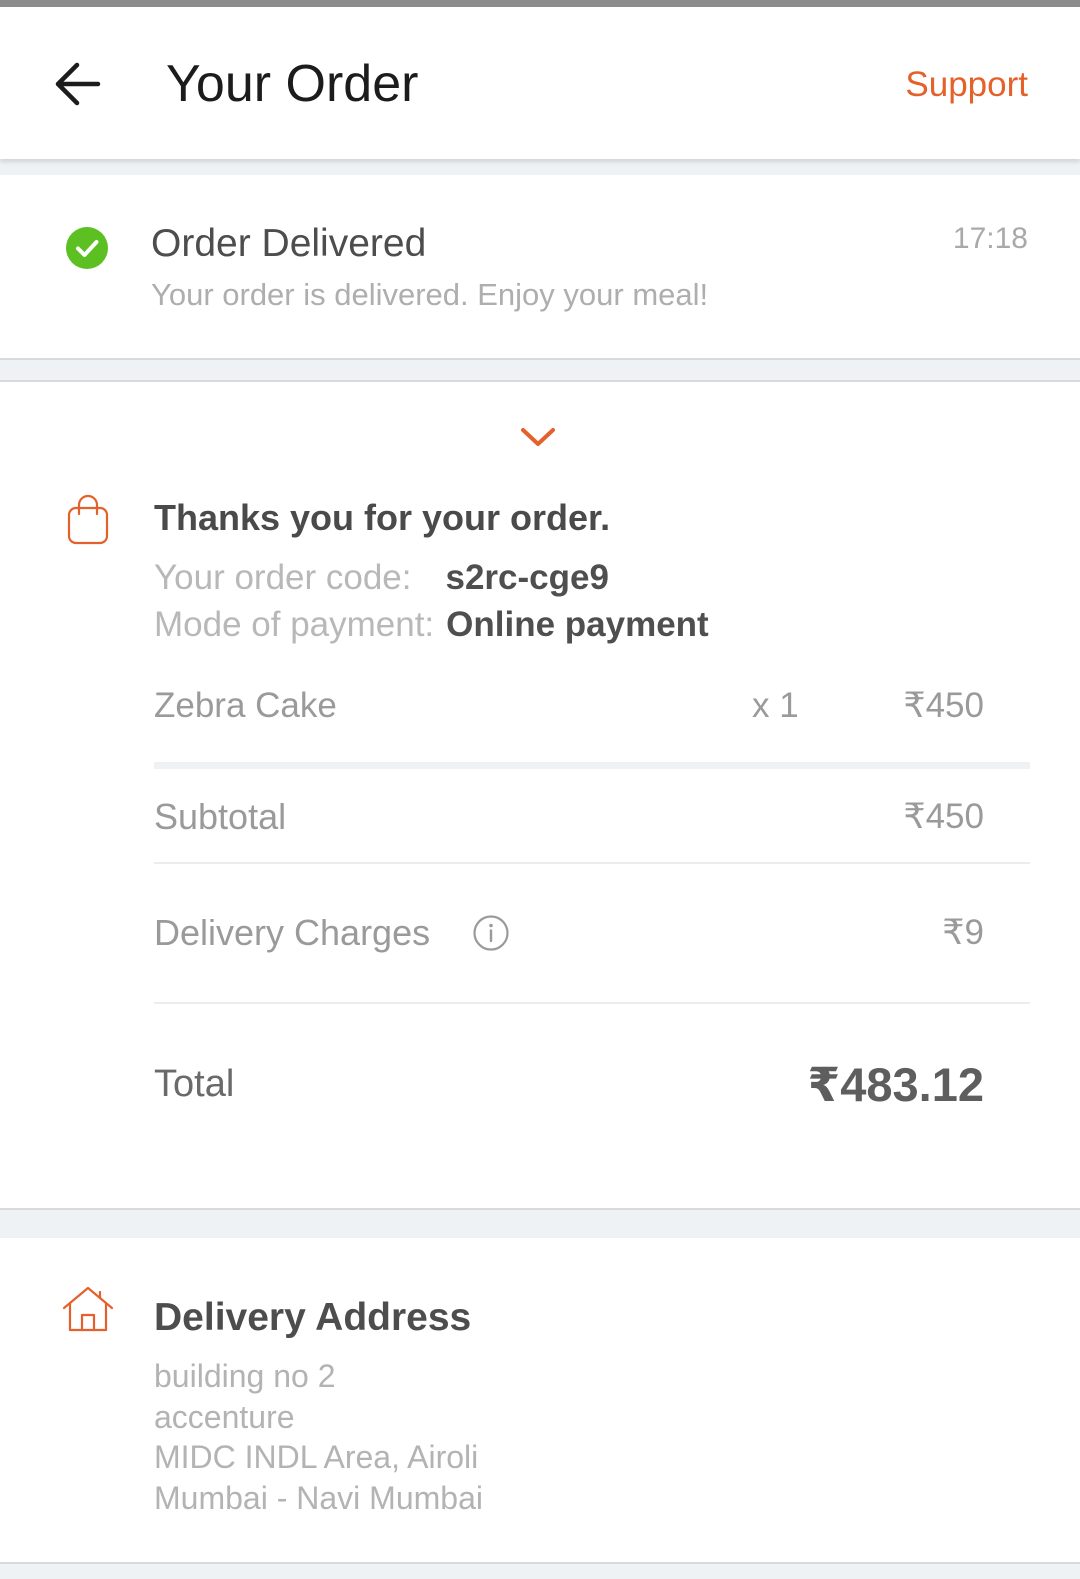 The width and height of the screenshot is (1080, 1579). What do you see at coordinates (88, 519) in the screenshot?
I see `shopping-bag-icon` at bounding box center [88, 519].